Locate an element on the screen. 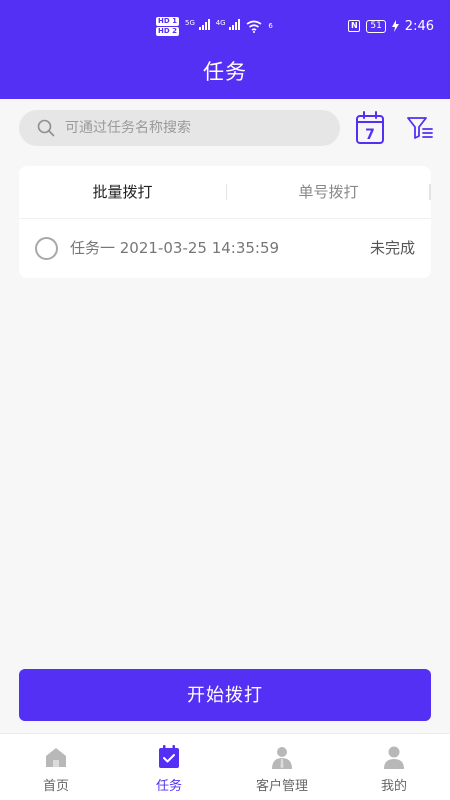 The height and width of the screenshot is (800, 450). tab-edge-divider is located at coordinates (430, 192).